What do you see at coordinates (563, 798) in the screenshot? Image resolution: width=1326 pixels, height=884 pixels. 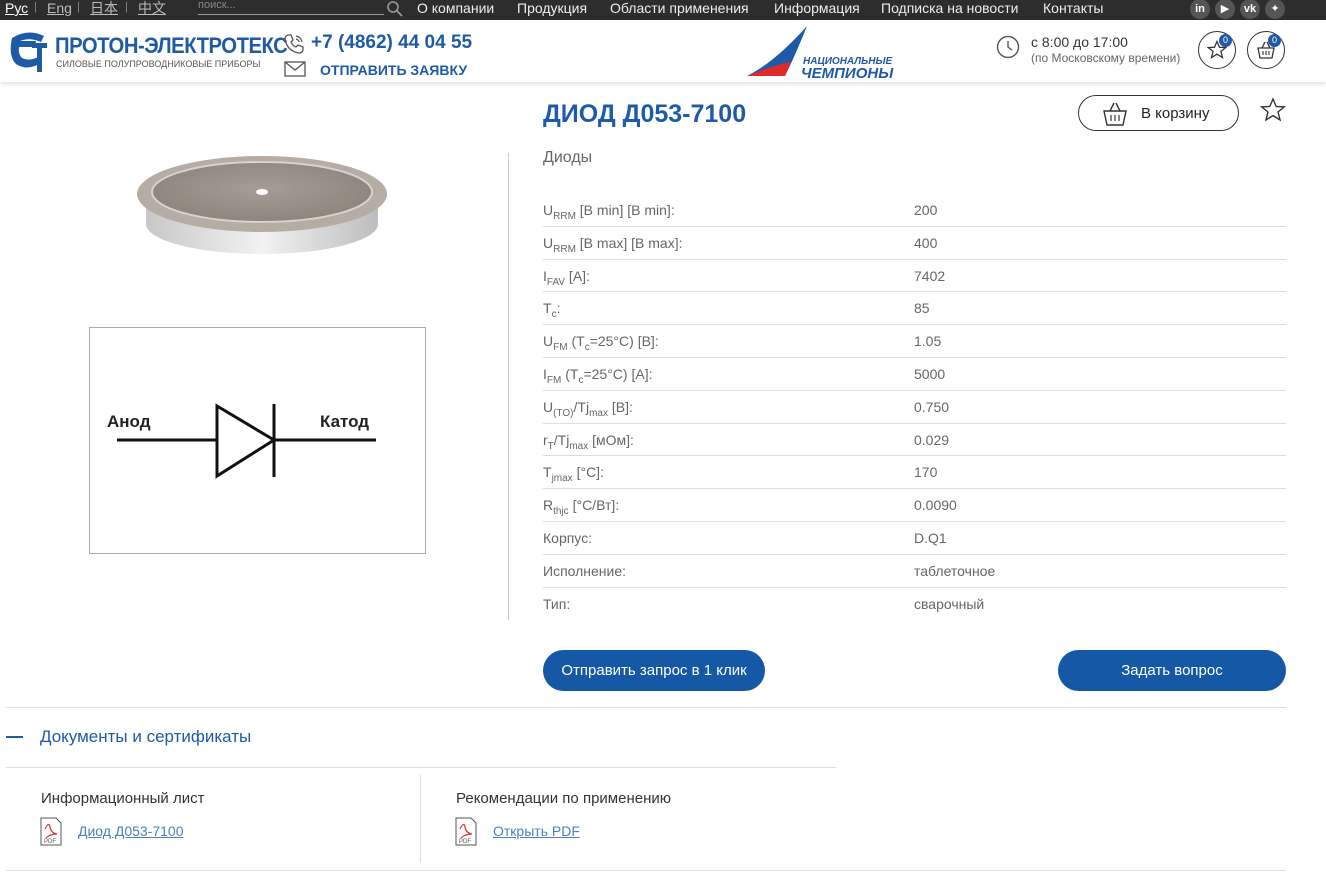 I see `doc-heading-recommendations: Рекомендации по применению` at bounding box center [563, 798].